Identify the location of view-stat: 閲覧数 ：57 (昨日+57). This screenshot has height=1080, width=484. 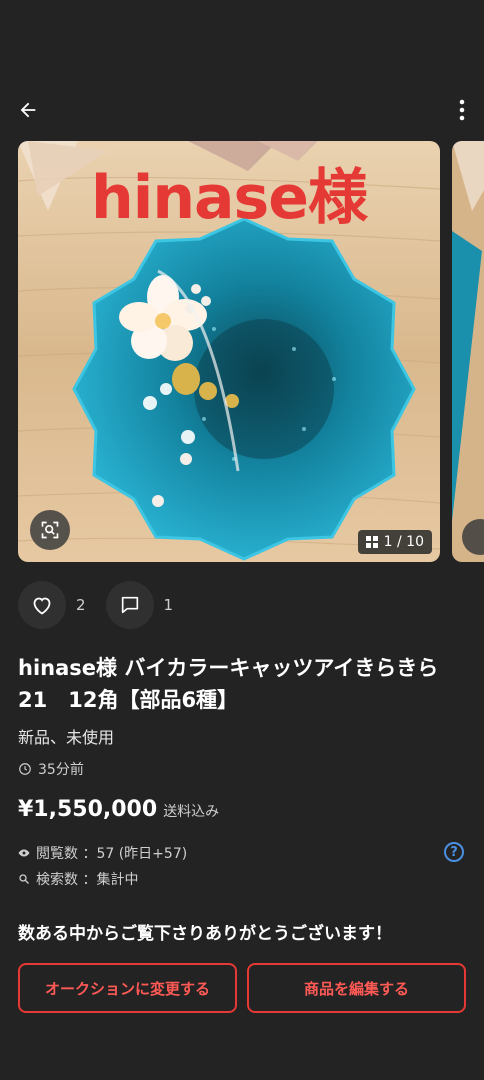
(102, 853).